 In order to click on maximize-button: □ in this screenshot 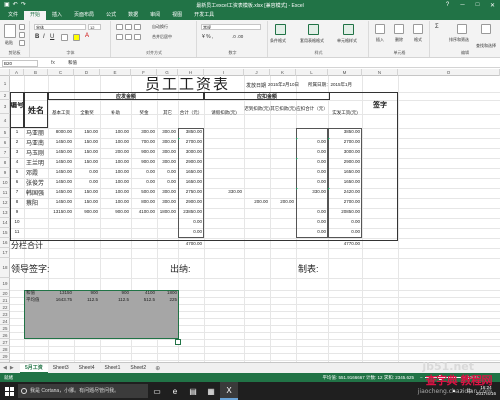, I will do `click(477, 5)`.